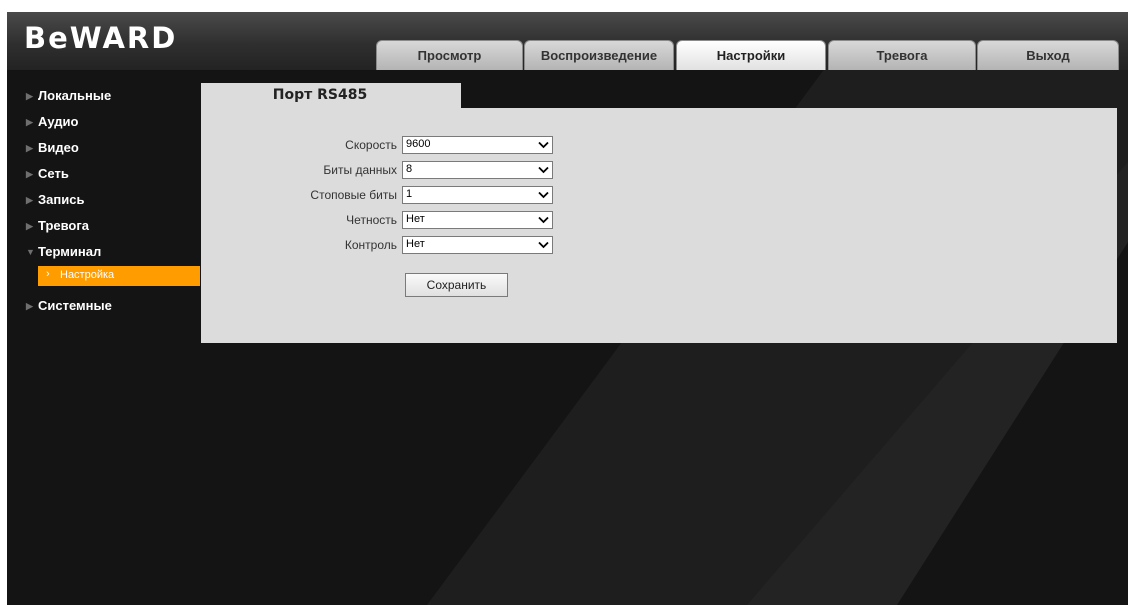  I want to click on chevron-right-icon: ›, so click(48, 274).